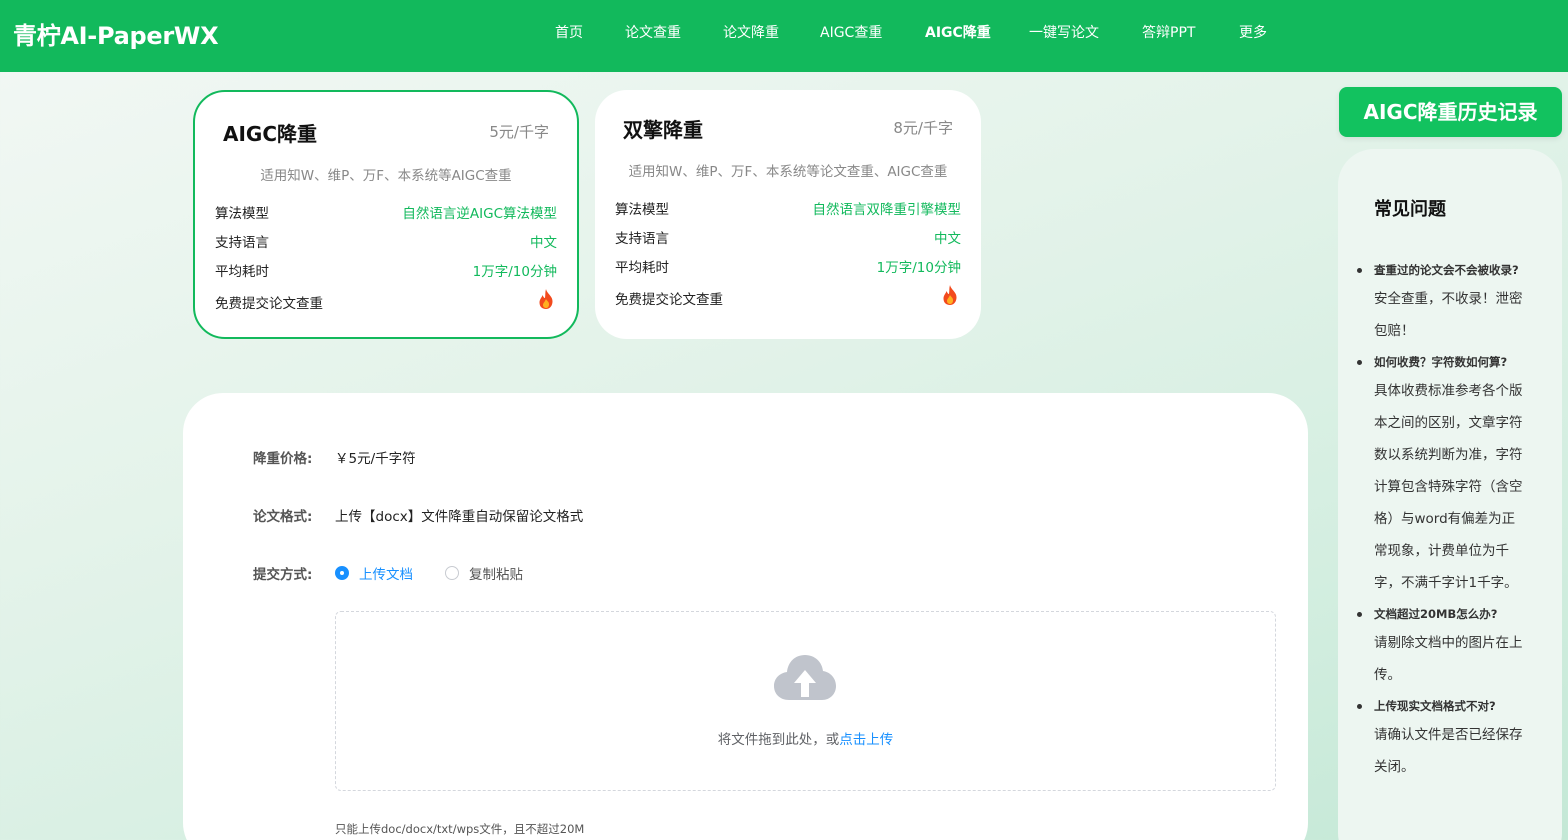 This screenshot has width=1568, height=840. Describe the element at coordinates (1446, 270) in the screenshot. I see `faq-question: 查重过的论文会不会被收录?` at that location.